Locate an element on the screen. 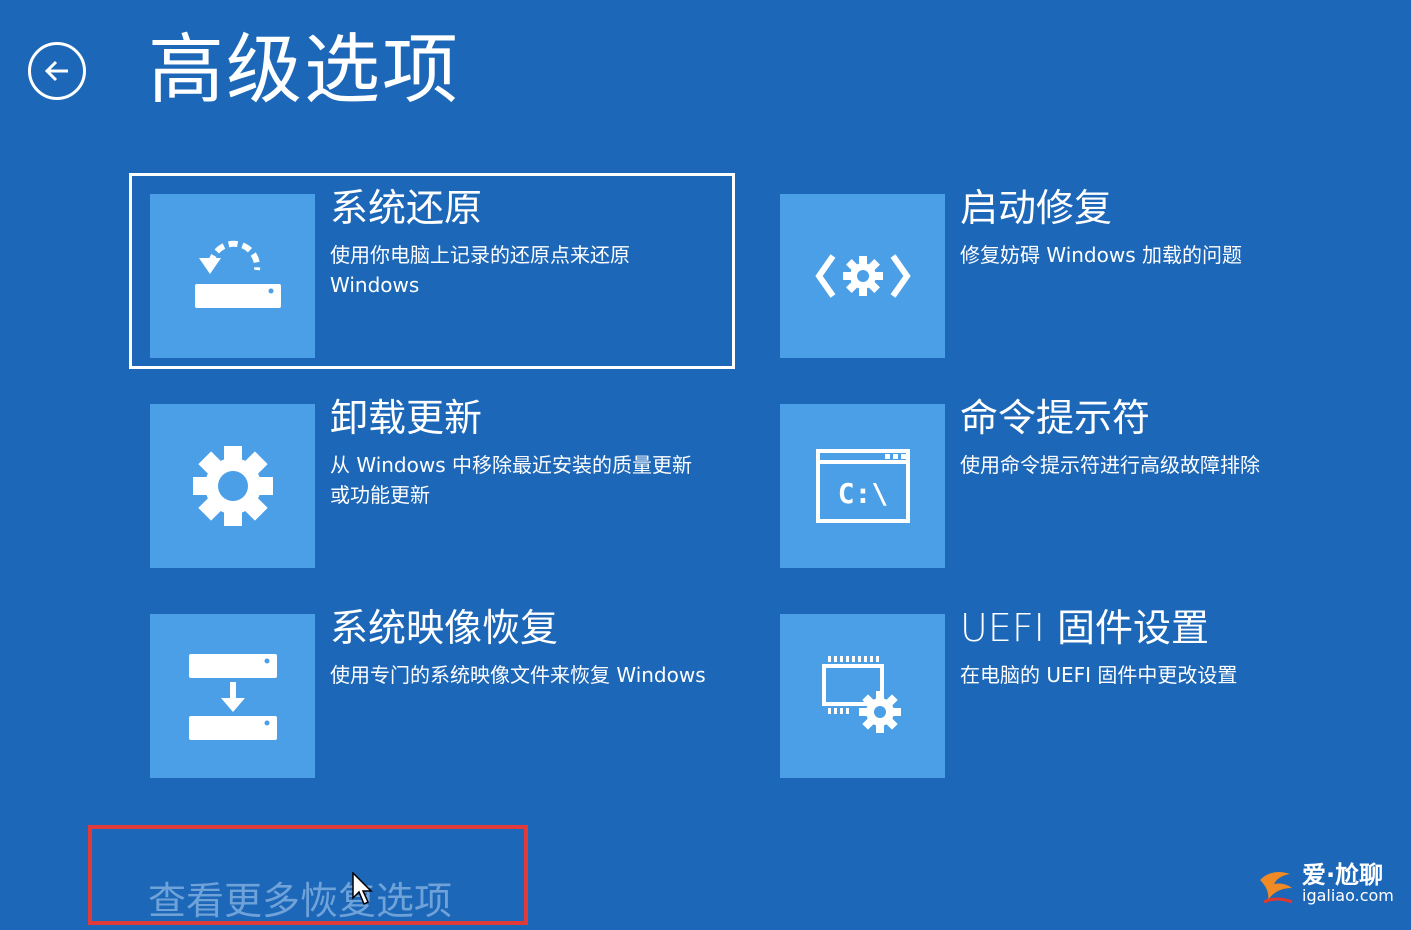 This screenshot has height=930, width=1411. option-system-image-recovery: 系统映像恢复 使用专门的系统映像文件来恢复 Windows is located at coordinates (432, 691).